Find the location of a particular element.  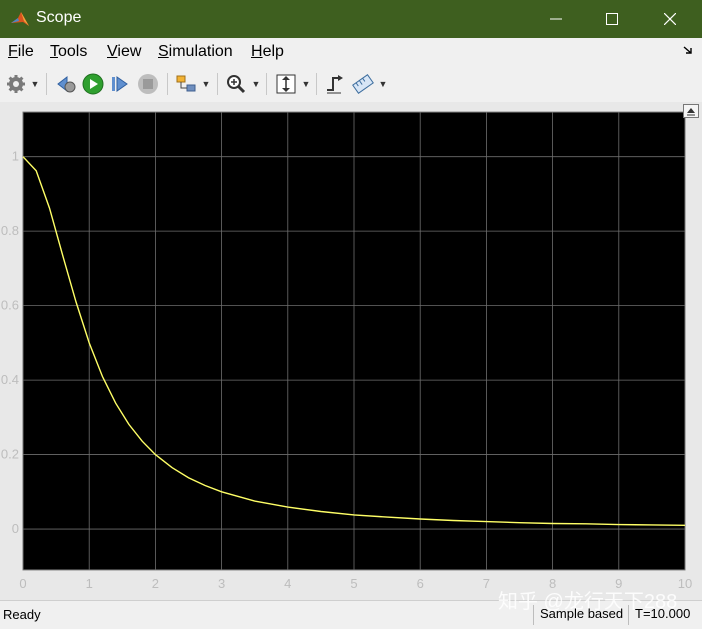

status-bar: Ready 知乎 @龙行天下288 Sample based T=10.000 is located at coordinates (351, 610).